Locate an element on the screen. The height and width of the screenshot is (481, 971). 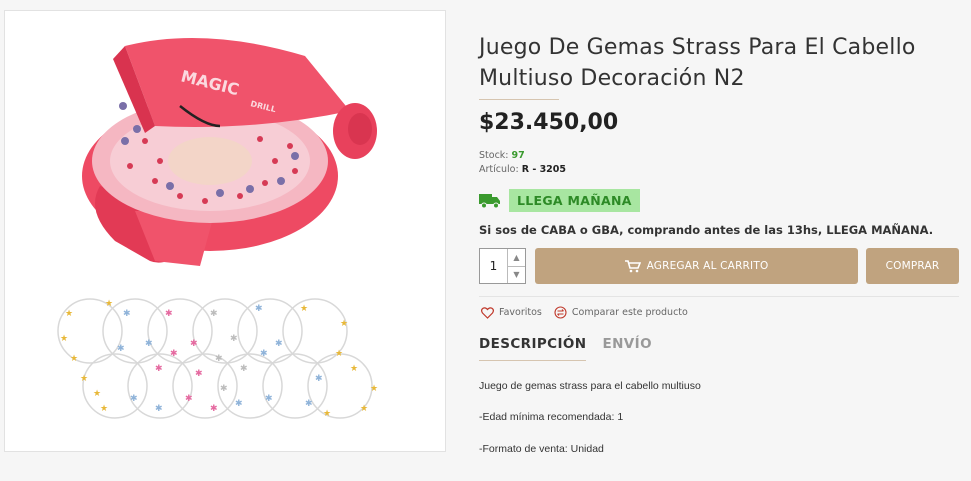
heart-icon is located at coordinates (487, 312).